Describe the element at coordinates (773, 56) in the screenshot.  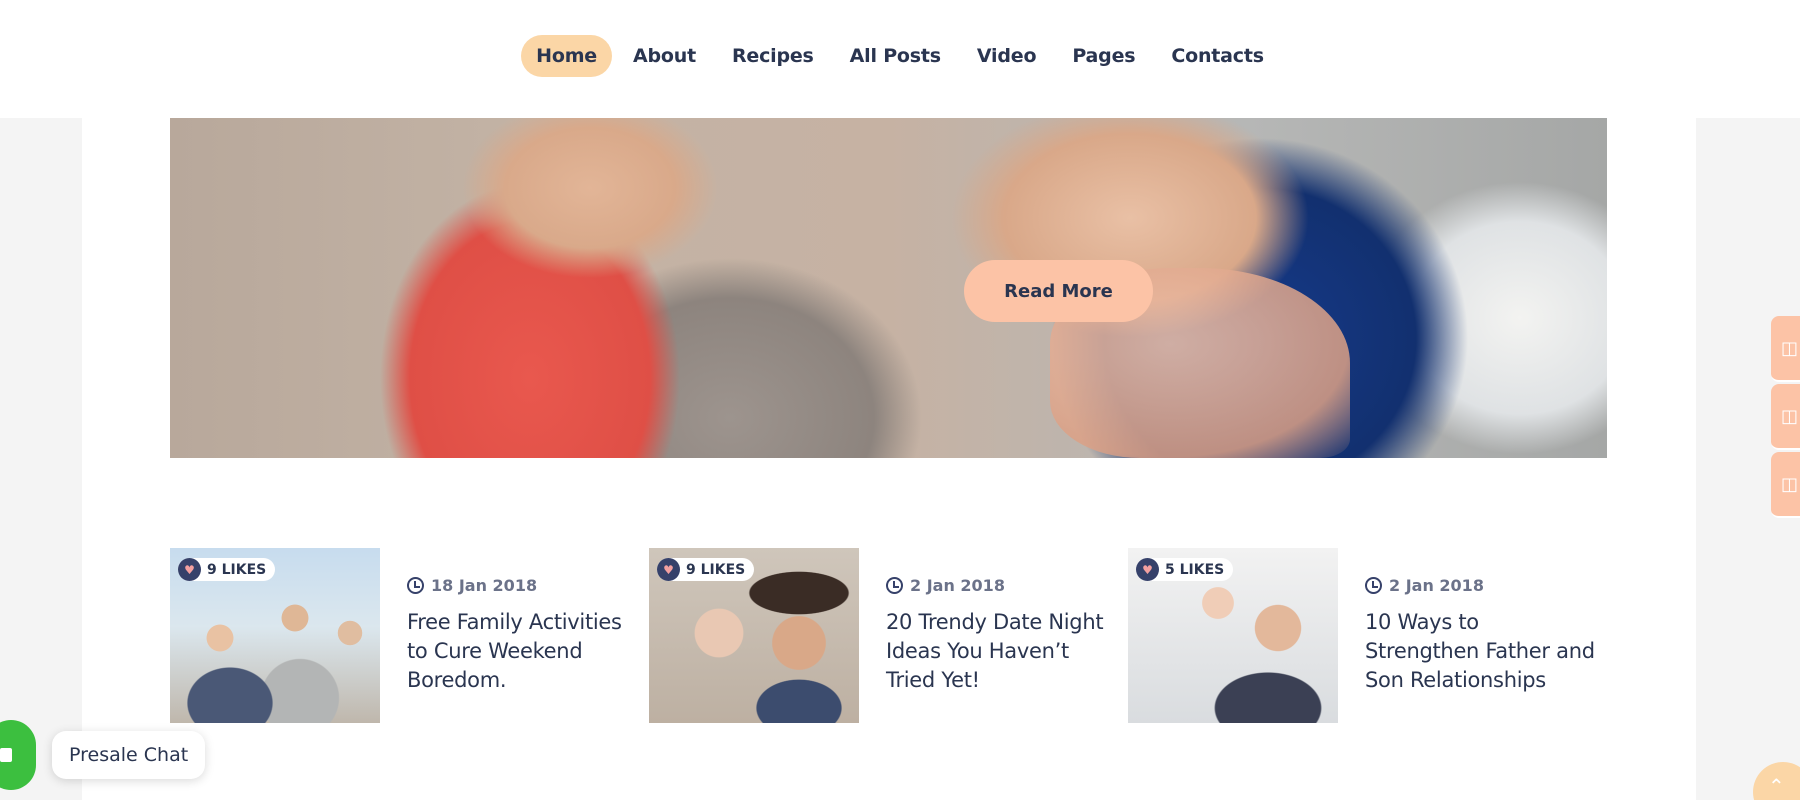
I see `nav-recipes: Recipes` at that location.